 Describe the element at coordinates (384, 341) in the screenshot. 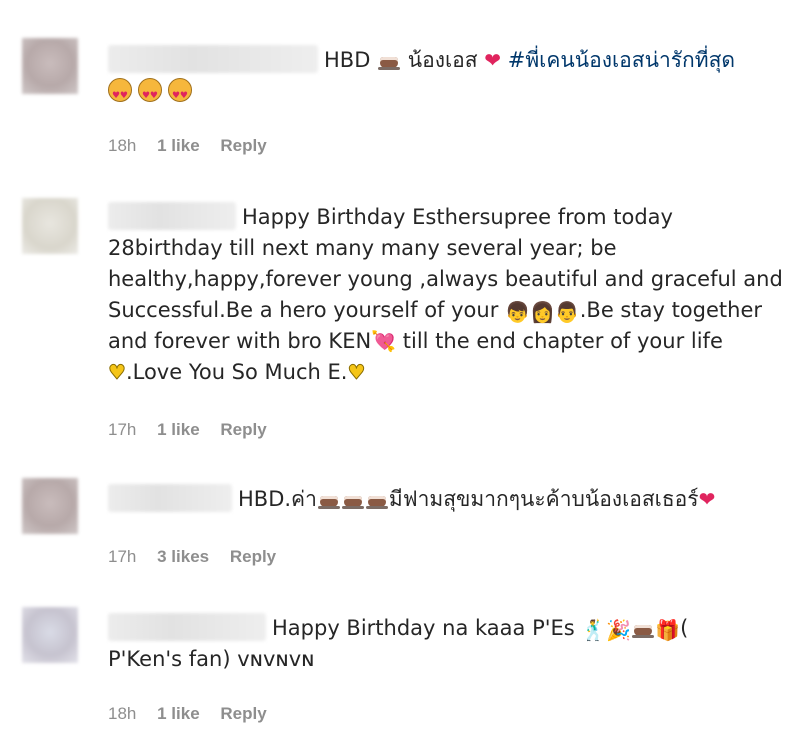

I see `heart-icon: 💘` at that location.